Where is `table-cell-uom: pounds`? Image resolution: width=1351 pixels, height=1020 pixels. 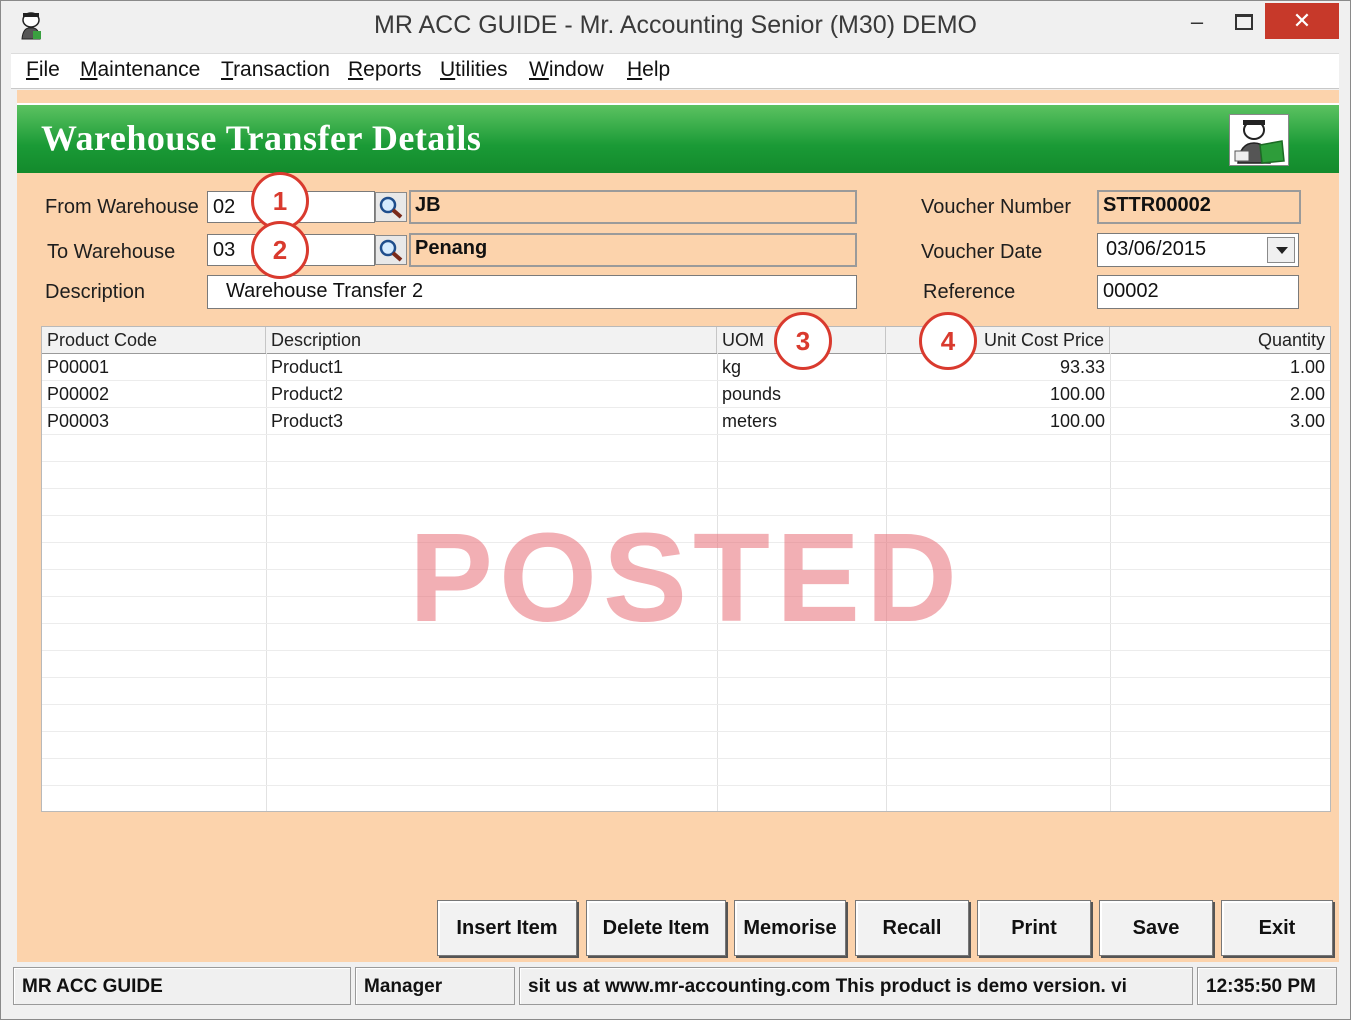
table-cell-uom: pounds is located at coordinates (801, 394).